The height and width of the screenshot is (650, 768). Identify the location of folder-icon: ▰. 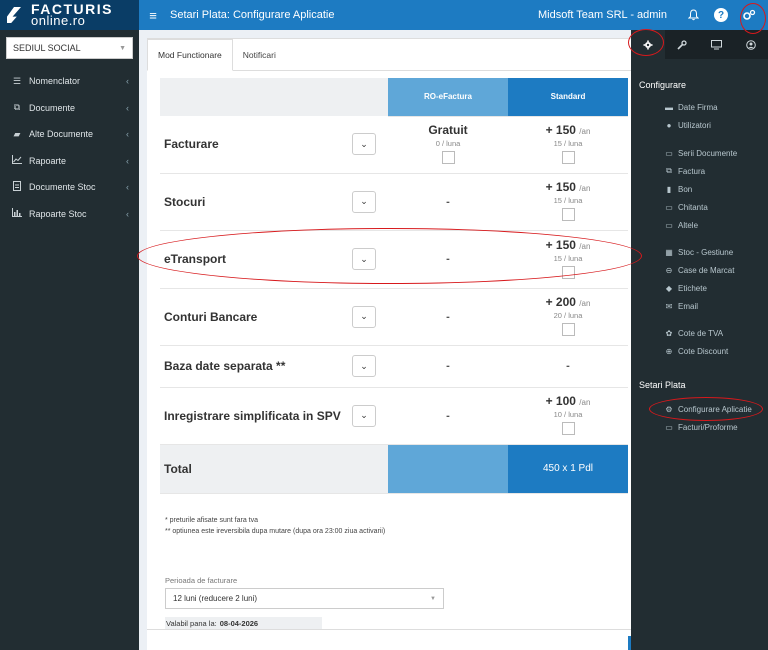
(17, 133).